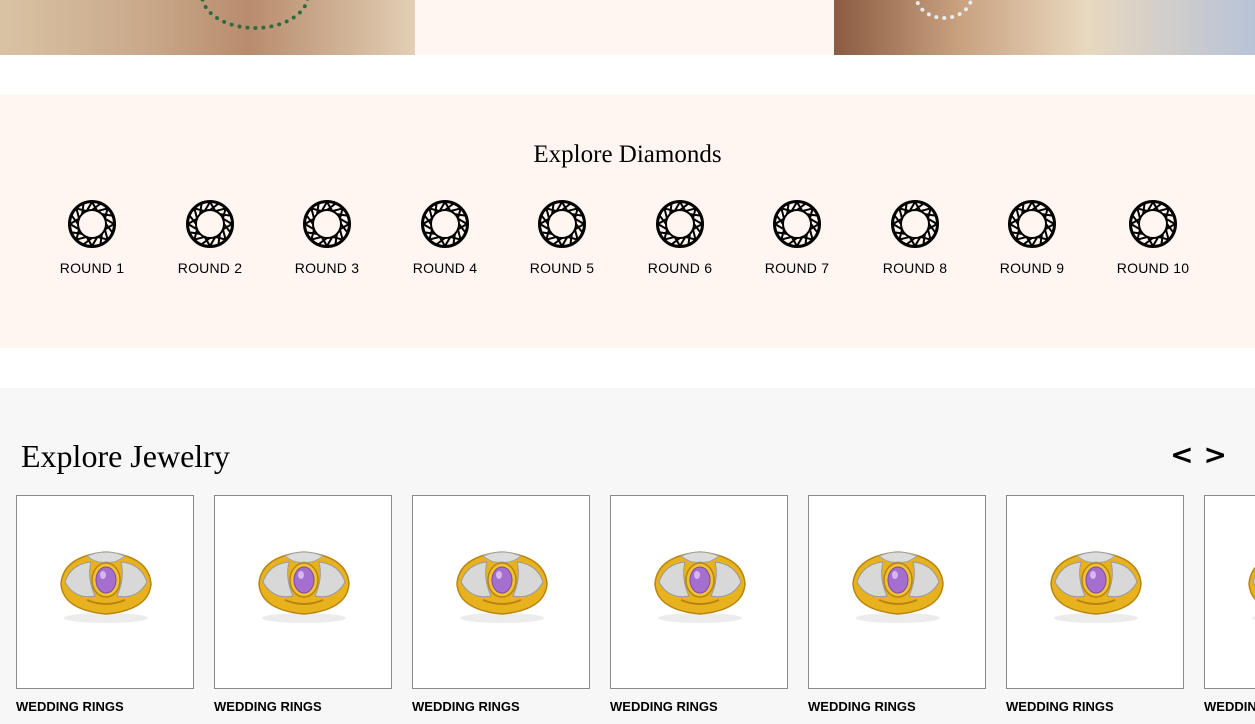 The width and height of the screenshot is (1255, 724). Describe the element at coordinates (210, 268) in the screenshot. I see `diamond-shape-label: ROUND 2` at that location.